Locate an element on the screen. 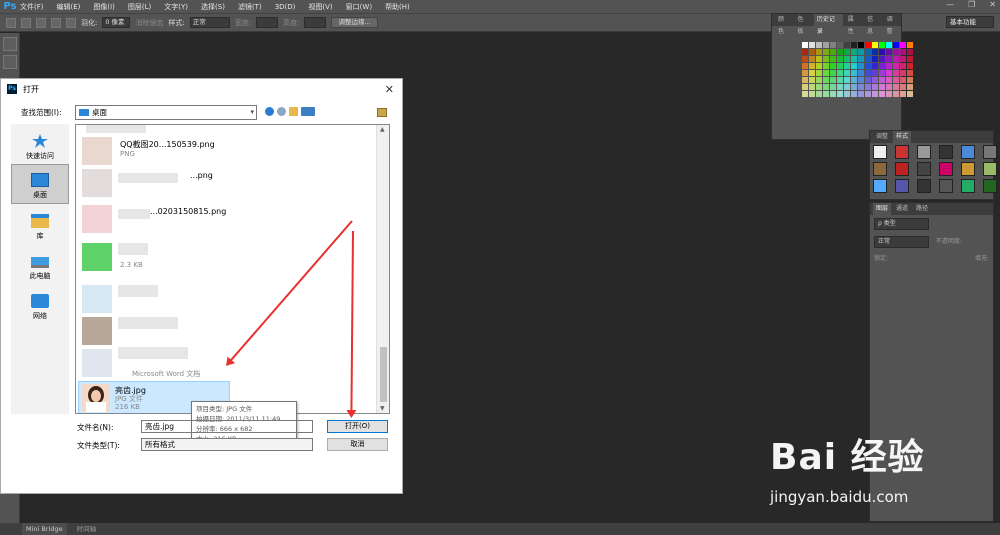 This screenshot has width=1000, height=535. place-desktop: 桌面 is located at coordinates (40, 184).